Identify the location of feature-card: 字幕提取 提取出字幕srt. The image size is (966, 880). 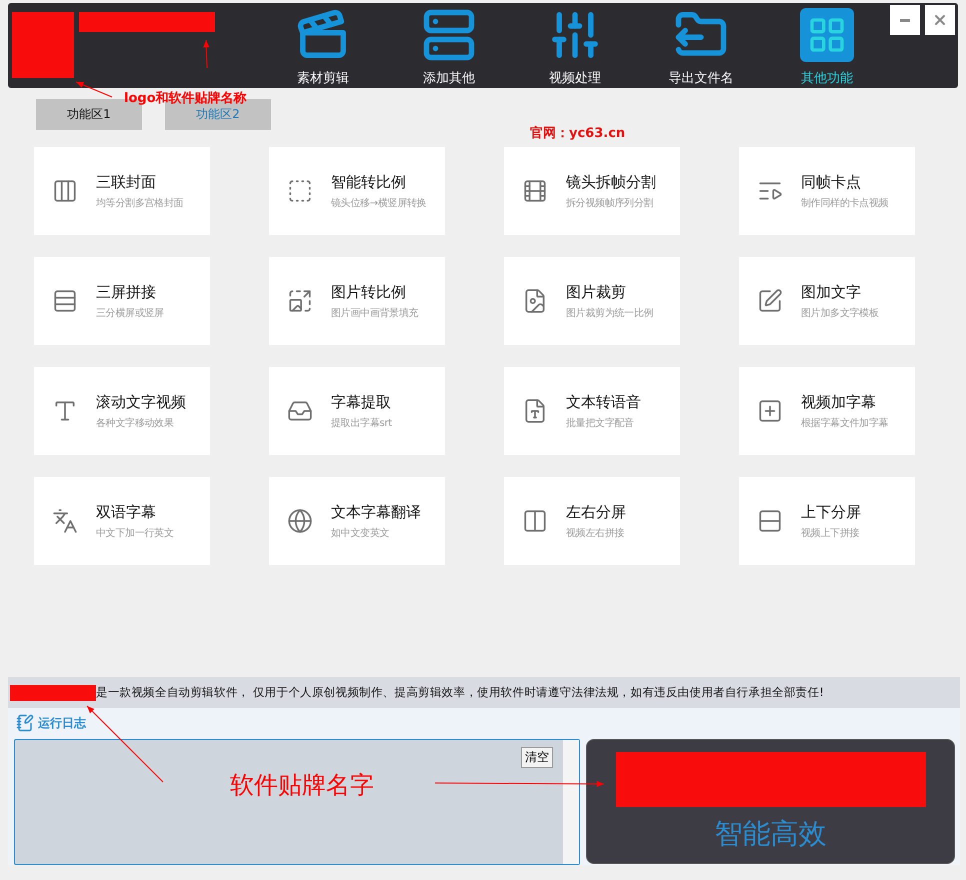
(357, 411).